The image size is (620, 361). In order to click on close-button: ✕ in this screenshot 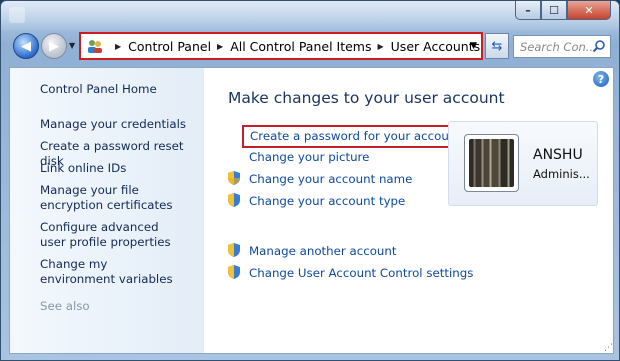, I will do `click(589, 10)`.